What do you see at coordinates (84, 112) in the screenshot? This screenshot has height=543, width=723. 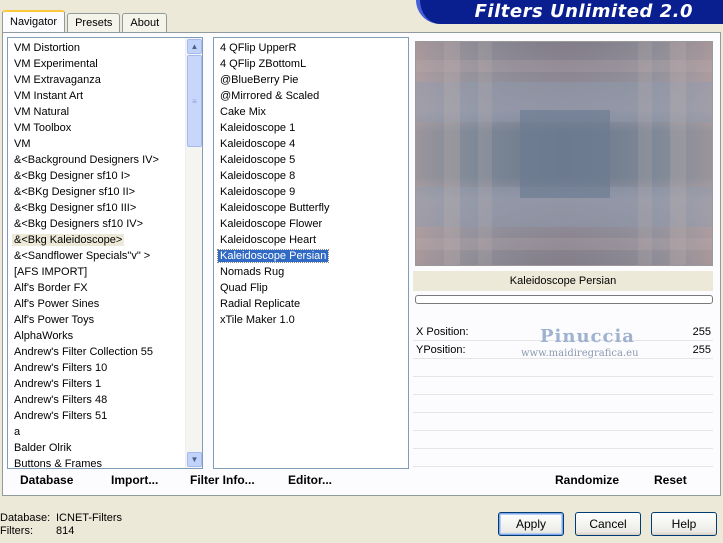 I see `category-item: VM Natural` at bounding box center [84, 112].